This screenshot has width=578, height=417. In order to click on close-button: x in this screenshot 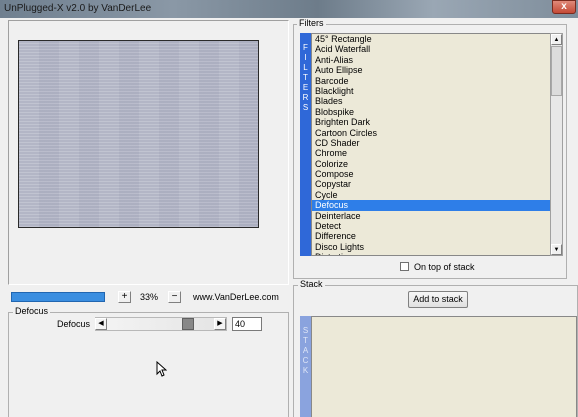, I will do `click(564, 7)`.